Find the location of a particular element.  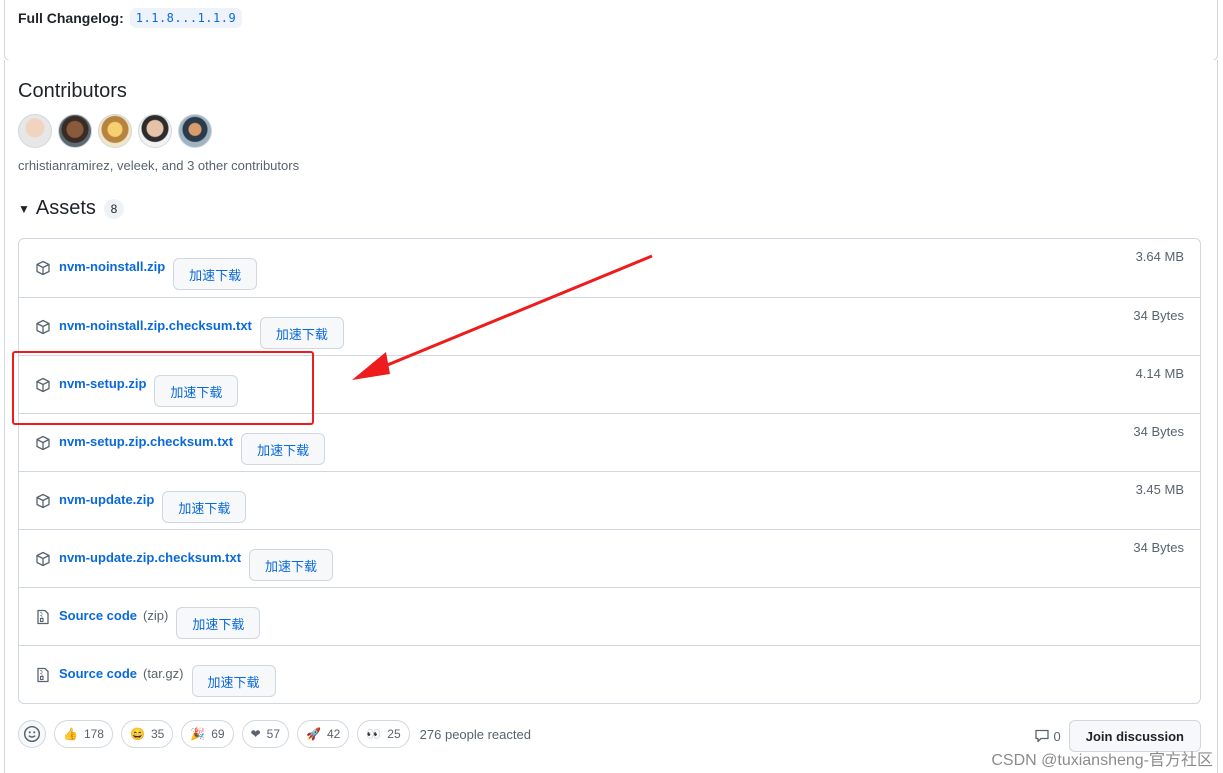

asset-left: nvm-setup.zip.checksum.txt 加速下载 is located at coordinates (180, 444).